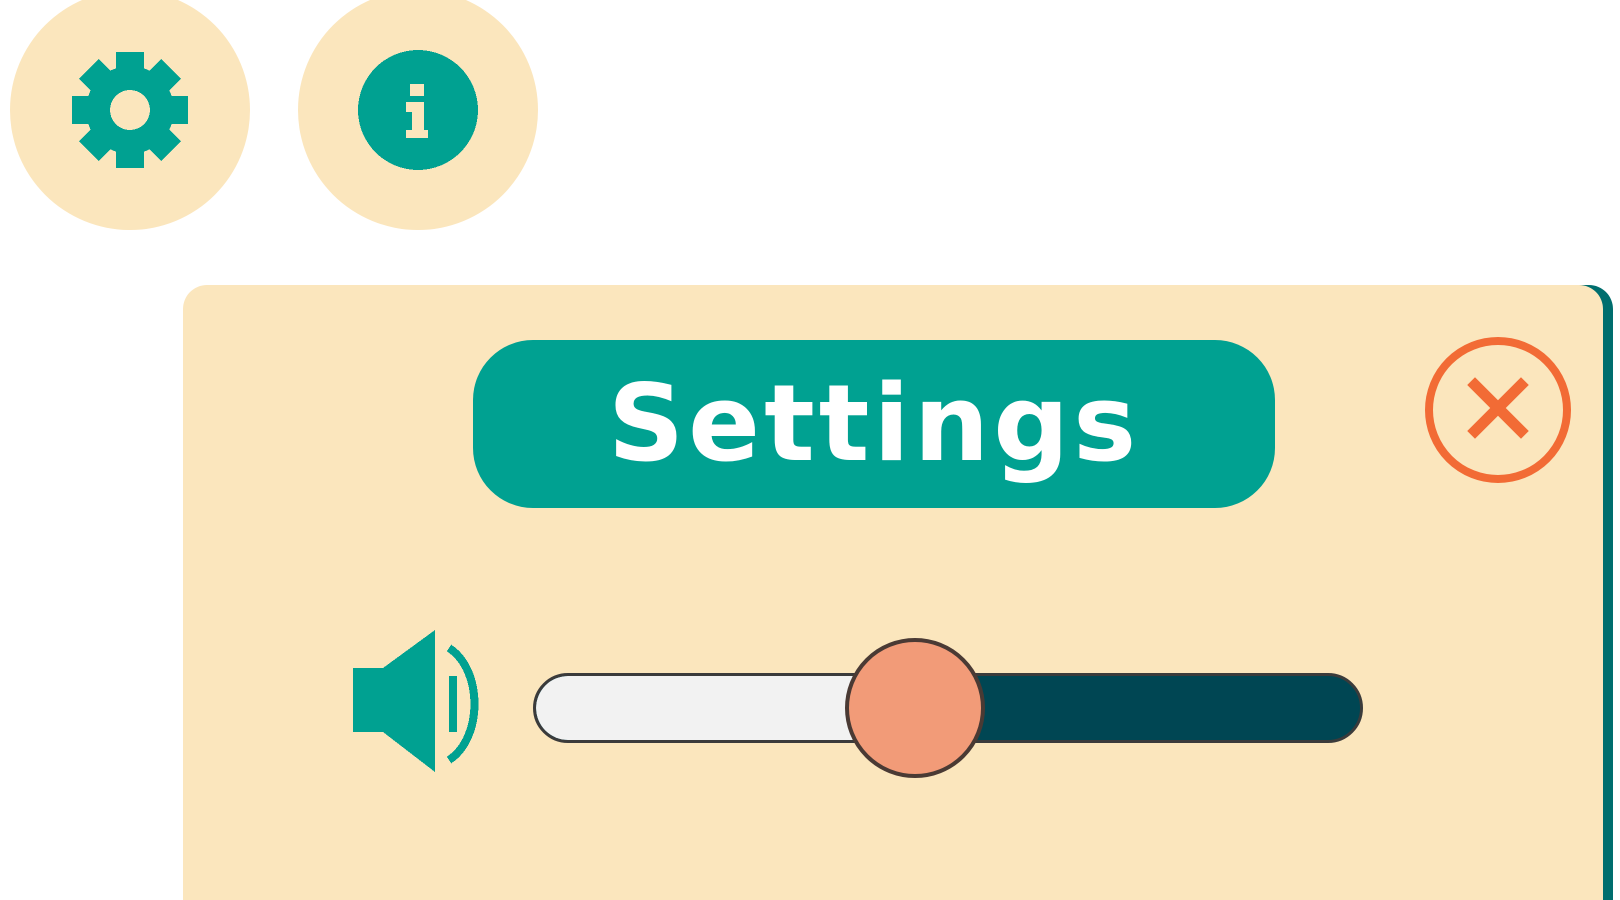  I want to click on settings-button, so click(130, 115).